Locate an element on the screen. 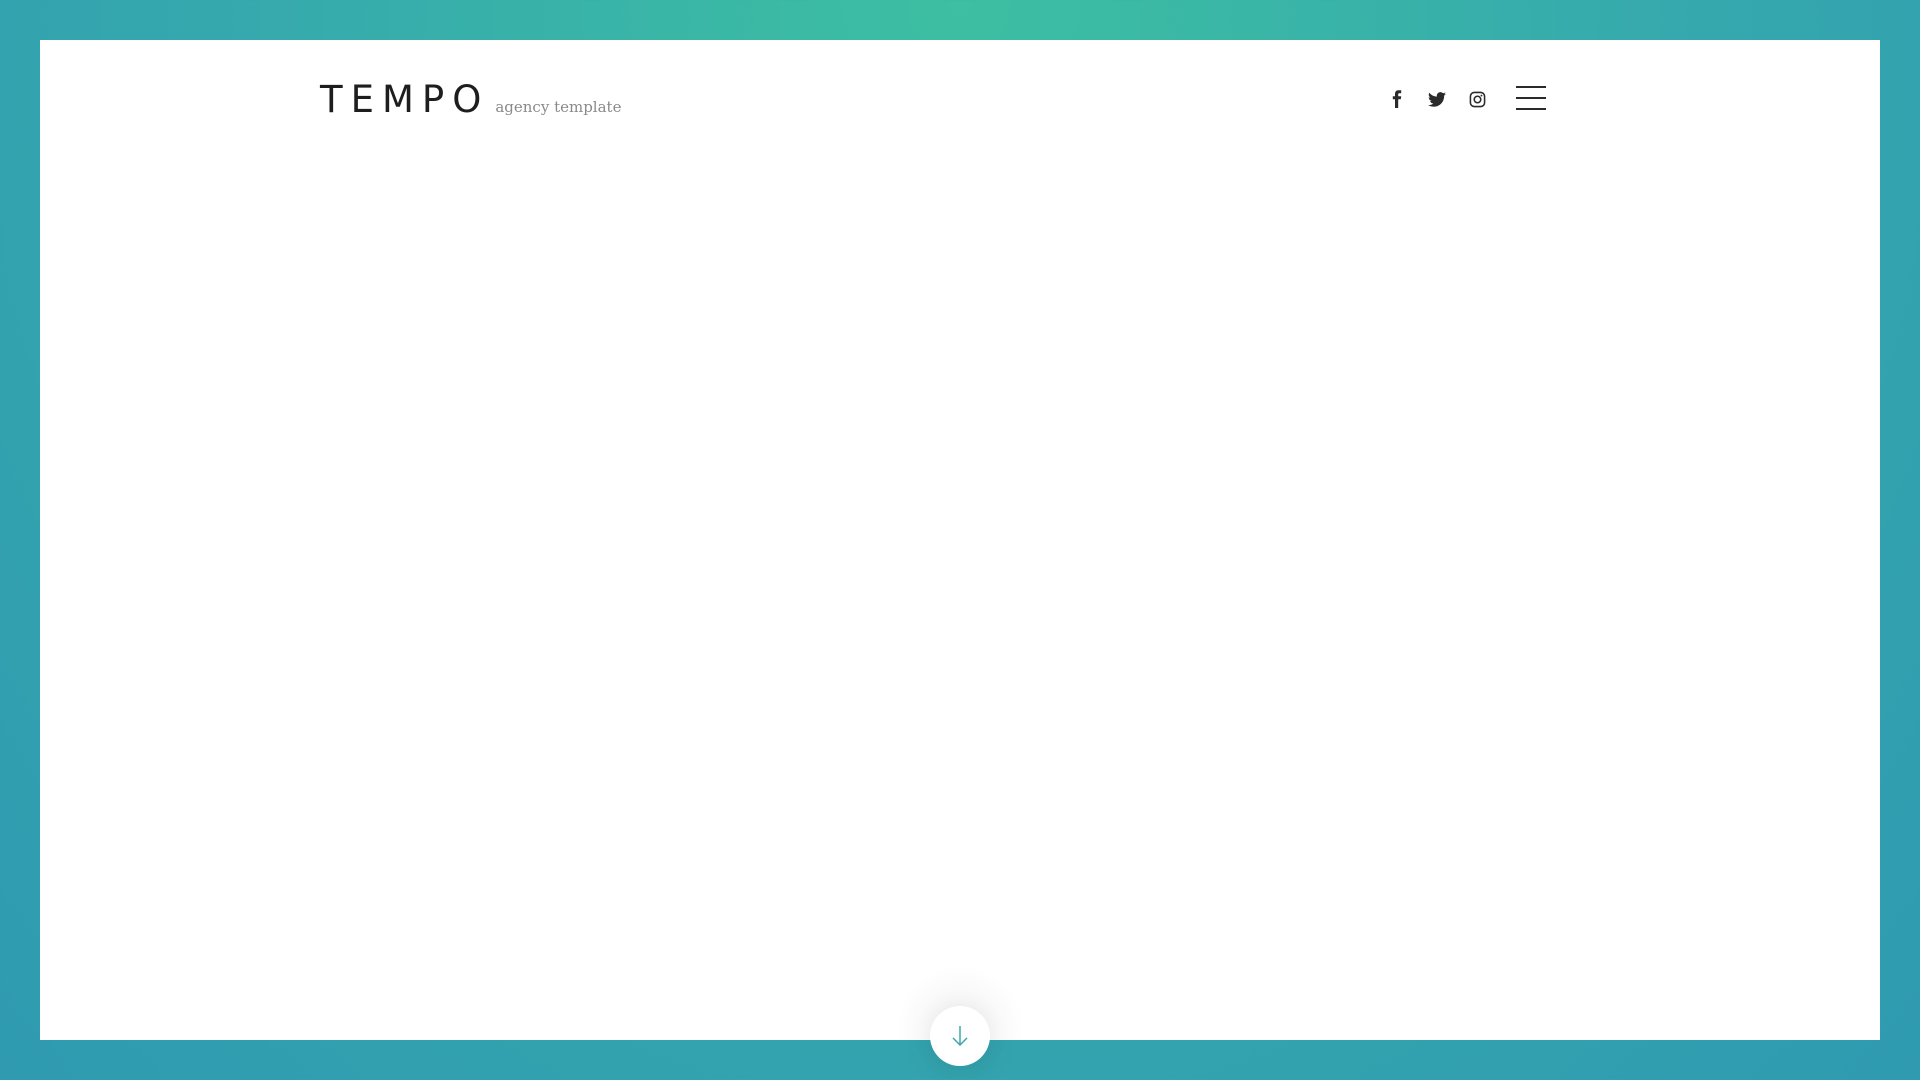 This screenshot has width=1920, height=1080. scroll-down-button is located at coordinates (960, 1036).